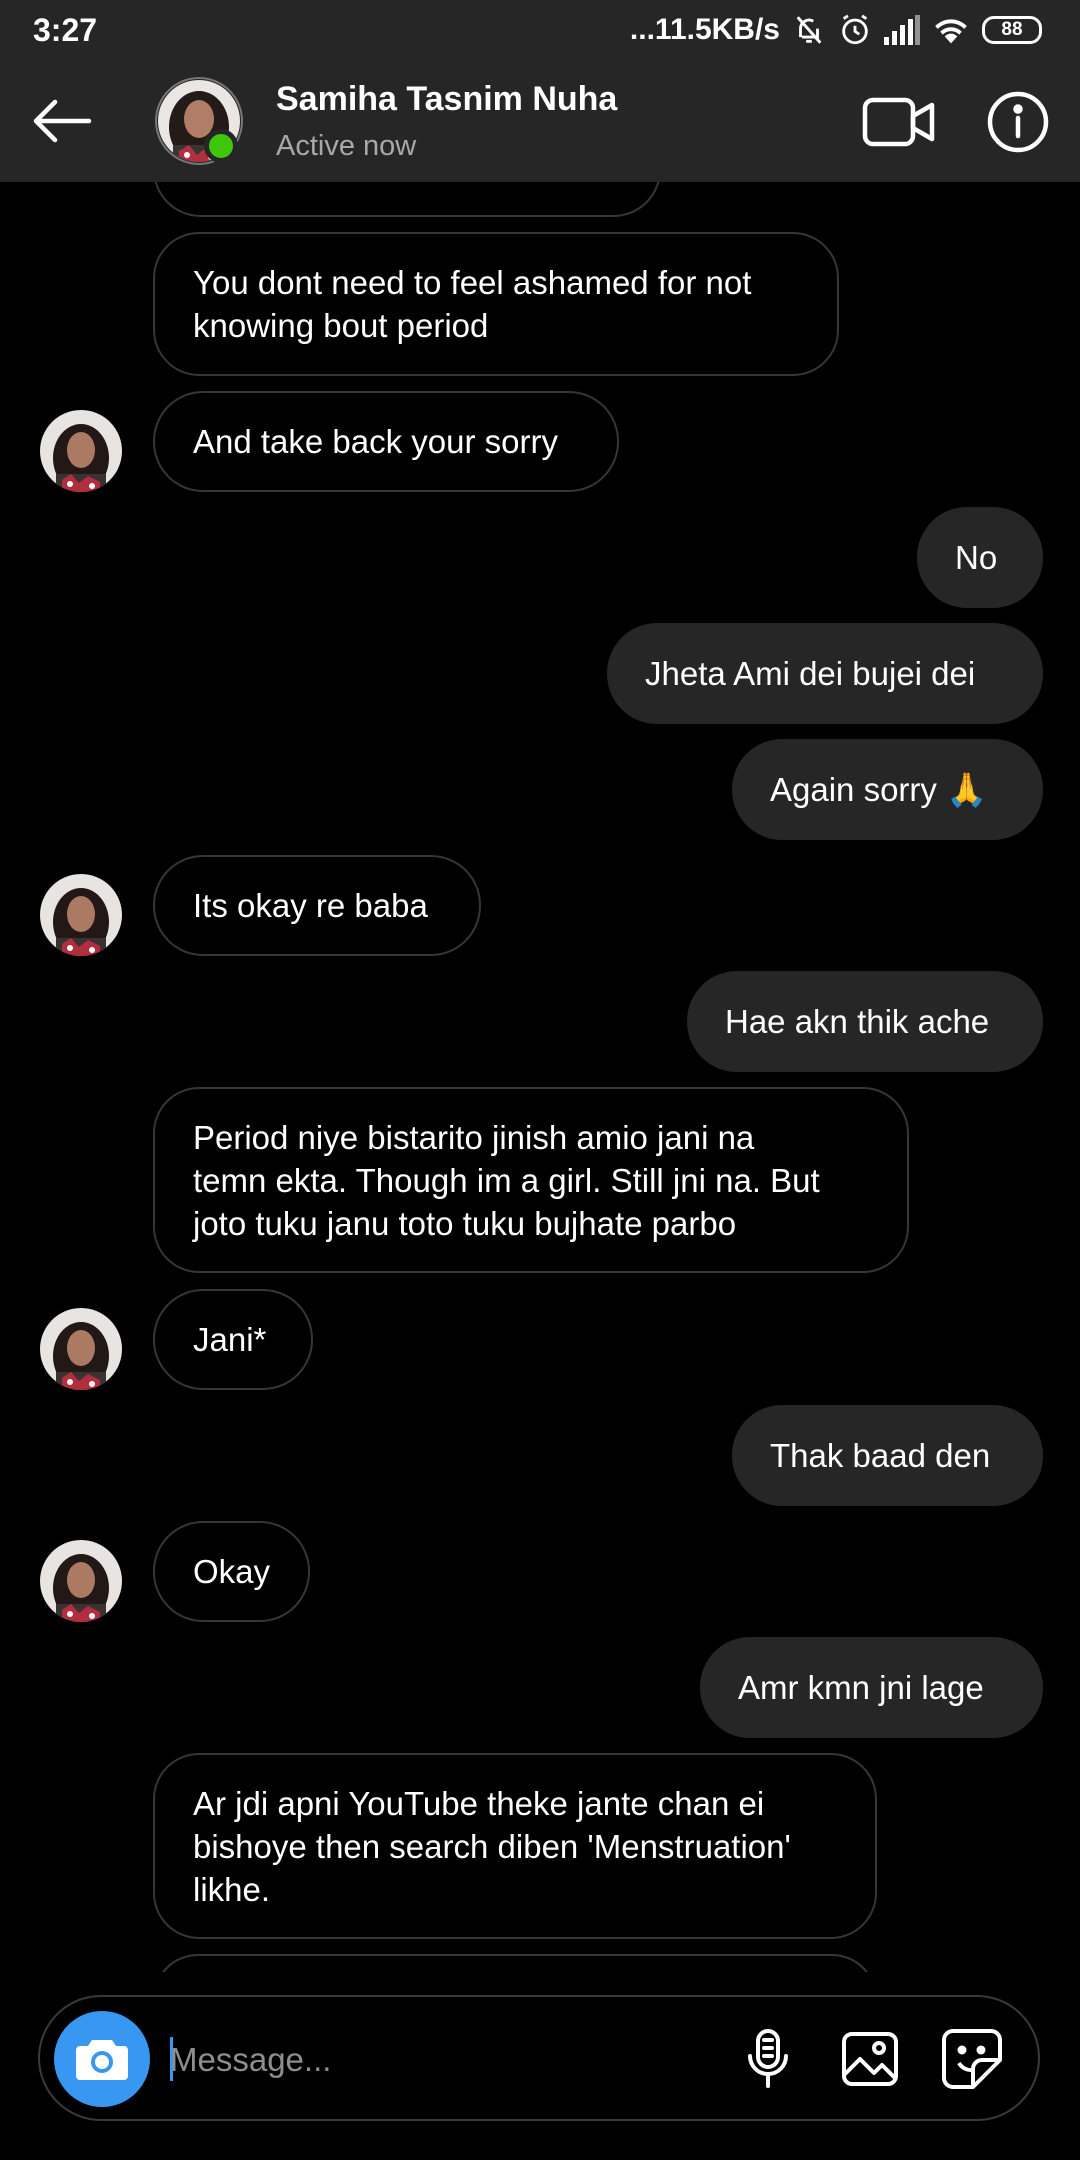 The width and height of the screenshot is (1080, 2160). Describe the element at coordinates (446, 99) in the screenshot. I see `contact-name: Samiha Tasnim Nuha` at that location.